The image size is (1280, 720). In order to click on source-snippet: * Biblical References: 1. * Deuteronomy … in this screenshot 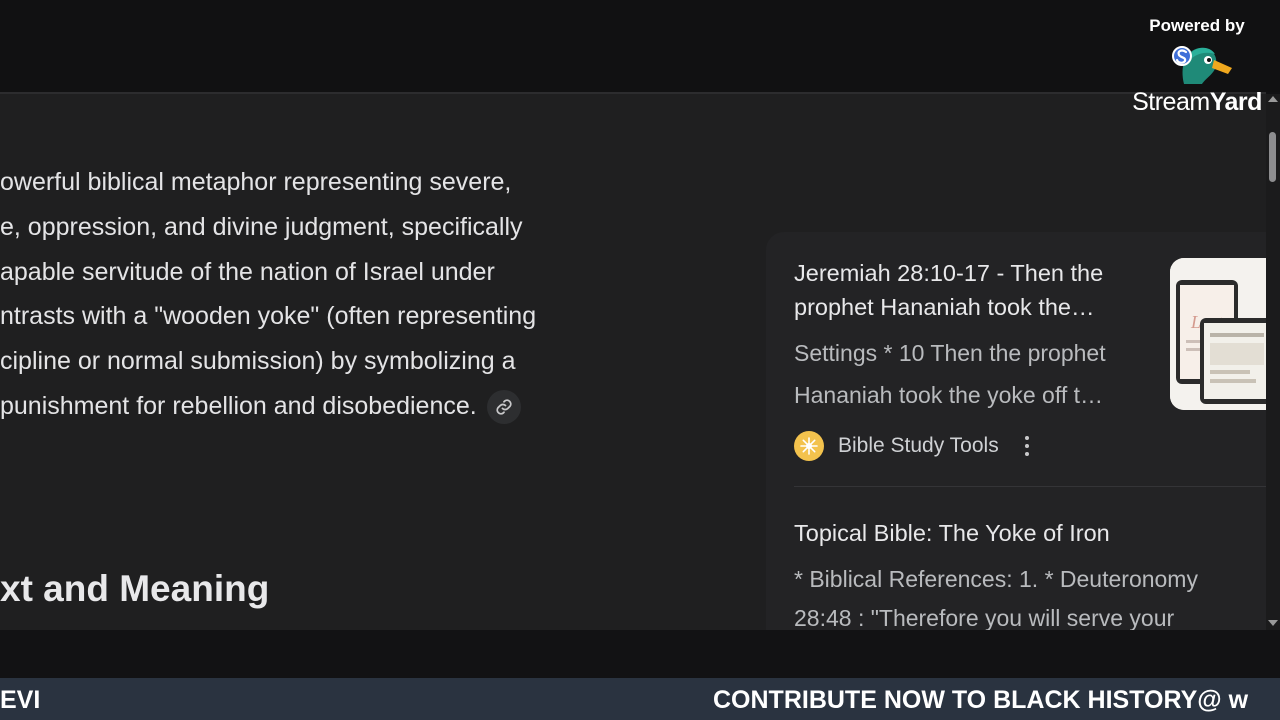, I will do `click(996, 595)`.